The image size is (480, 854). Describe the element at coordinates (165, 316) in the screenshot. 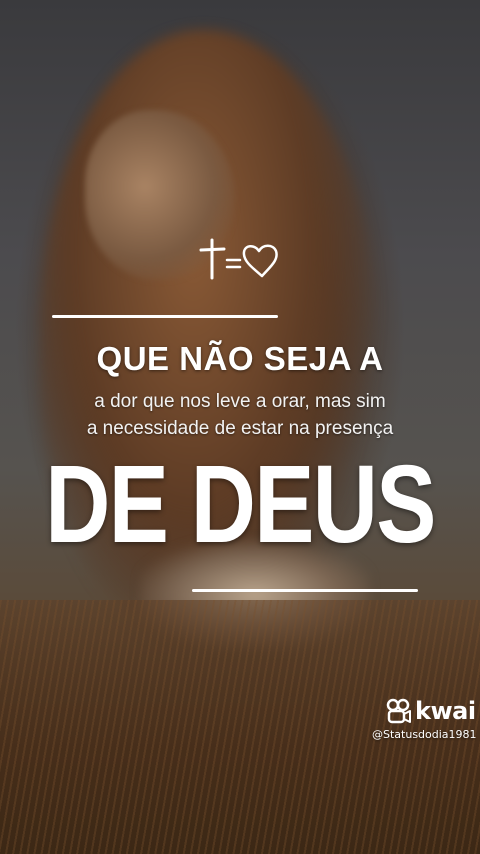

I see `divider-top` at that location.